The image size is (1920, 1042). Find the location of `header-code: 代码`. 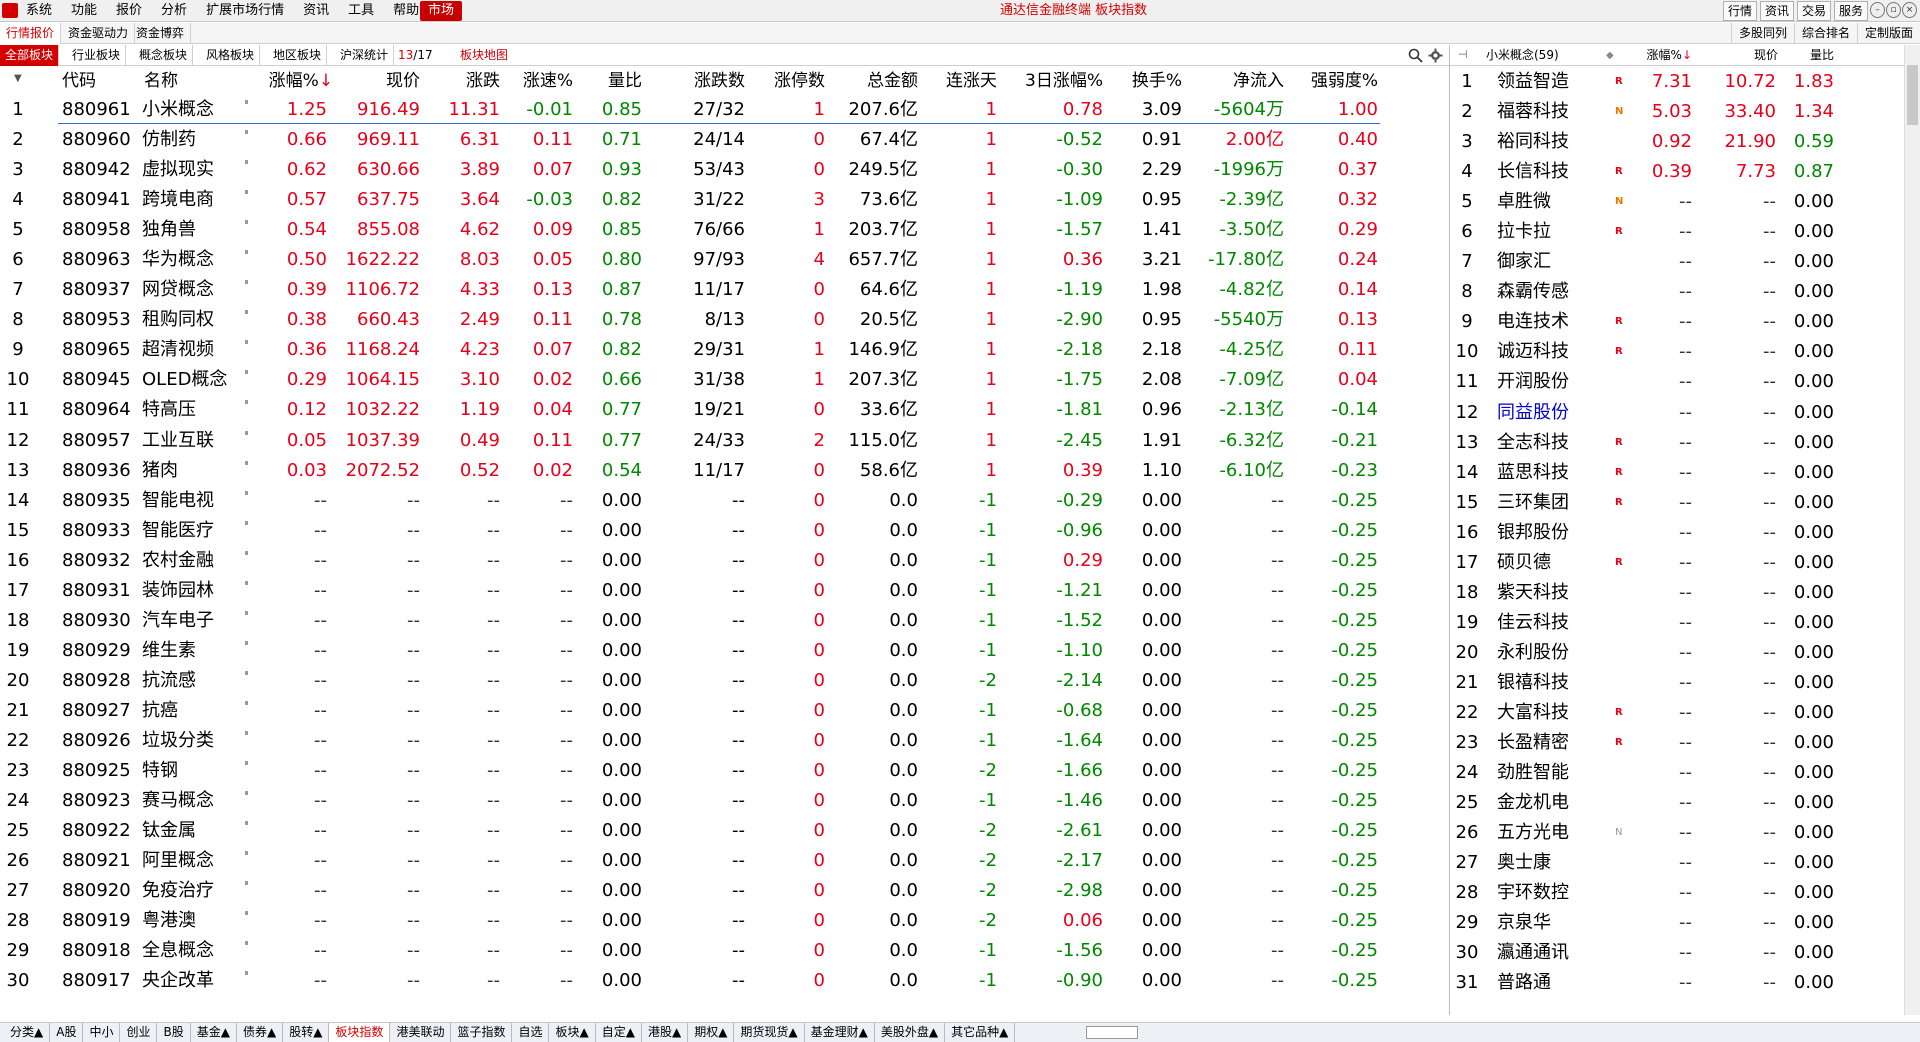

header-code: 代码 is located at coordinates (82, 81).